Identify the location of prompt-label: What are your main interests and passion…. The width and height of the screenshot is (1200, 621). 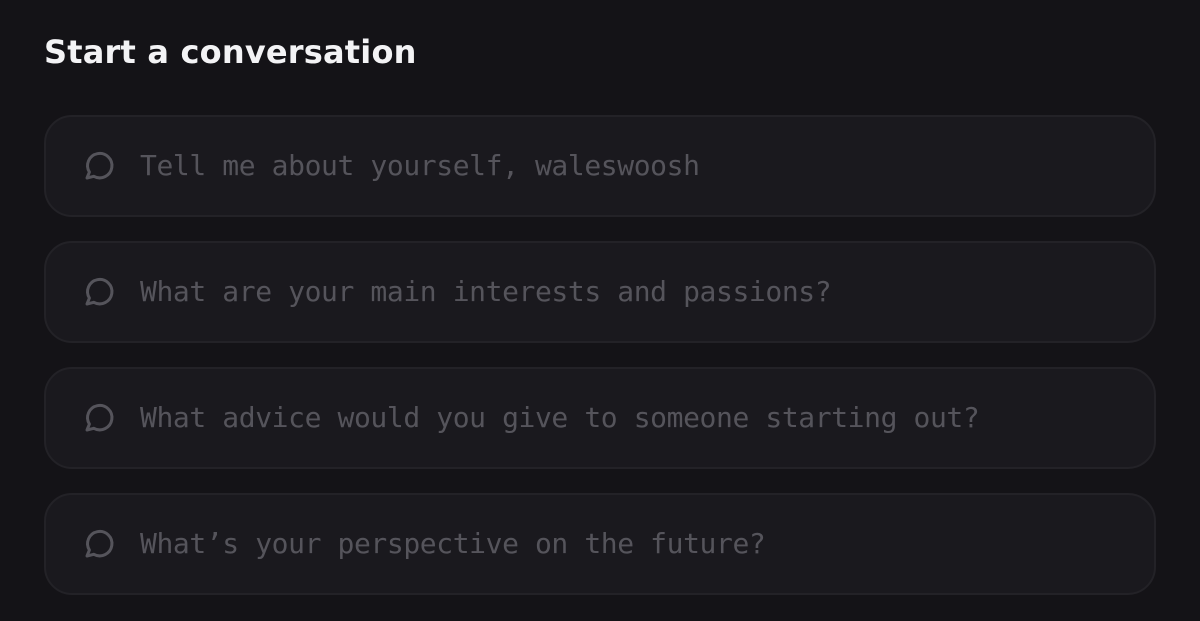
(486, 291).